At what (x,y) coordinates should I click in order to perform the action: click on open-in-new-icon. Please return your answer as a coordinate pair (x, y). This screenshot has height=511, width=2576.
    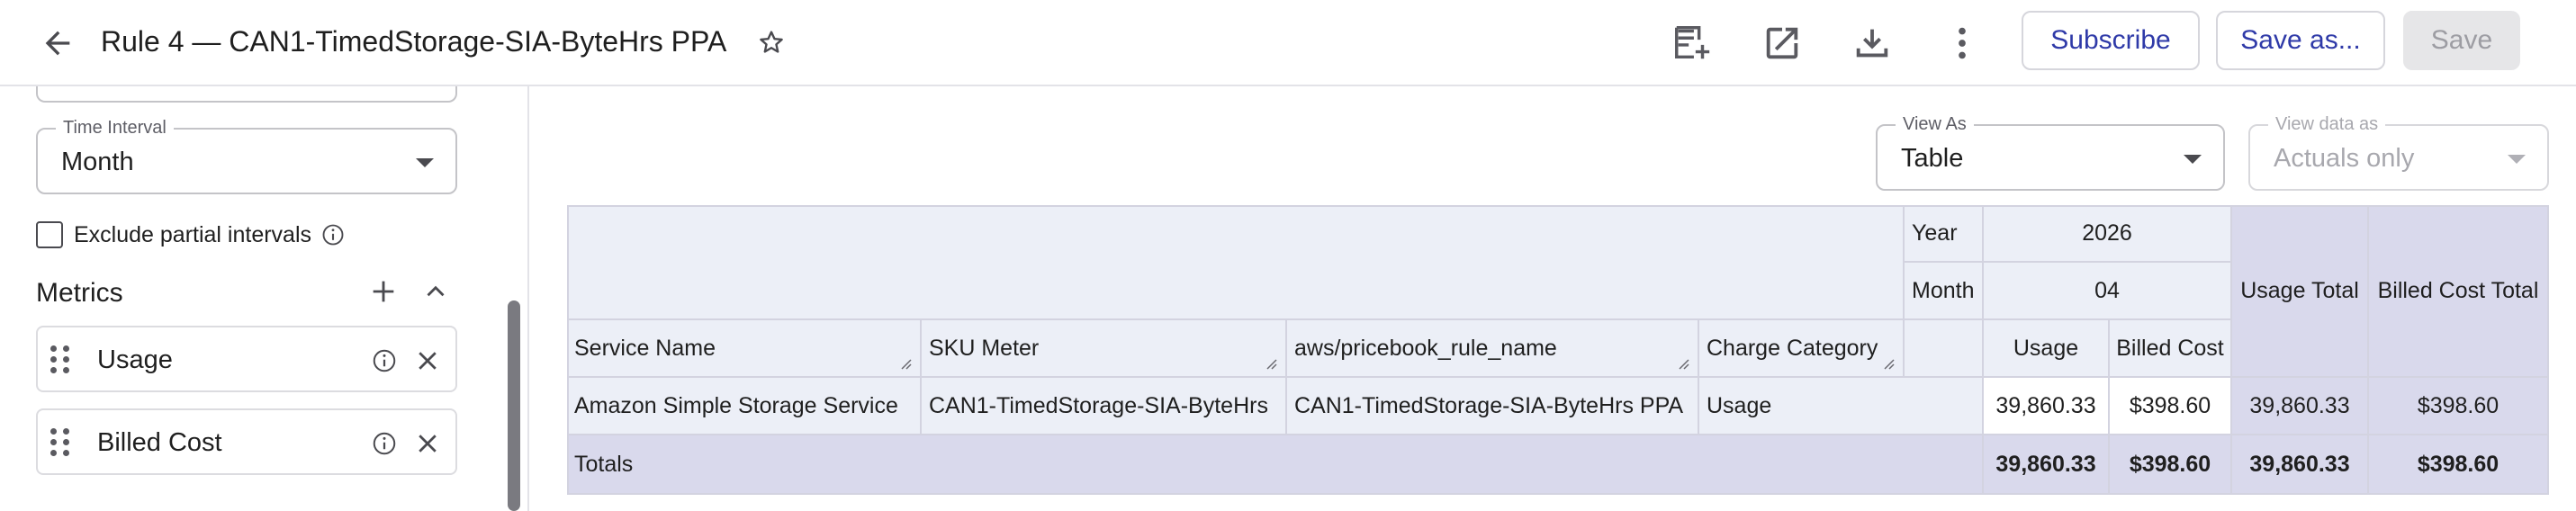
    Looking at the image, I should click on (1782, 43).